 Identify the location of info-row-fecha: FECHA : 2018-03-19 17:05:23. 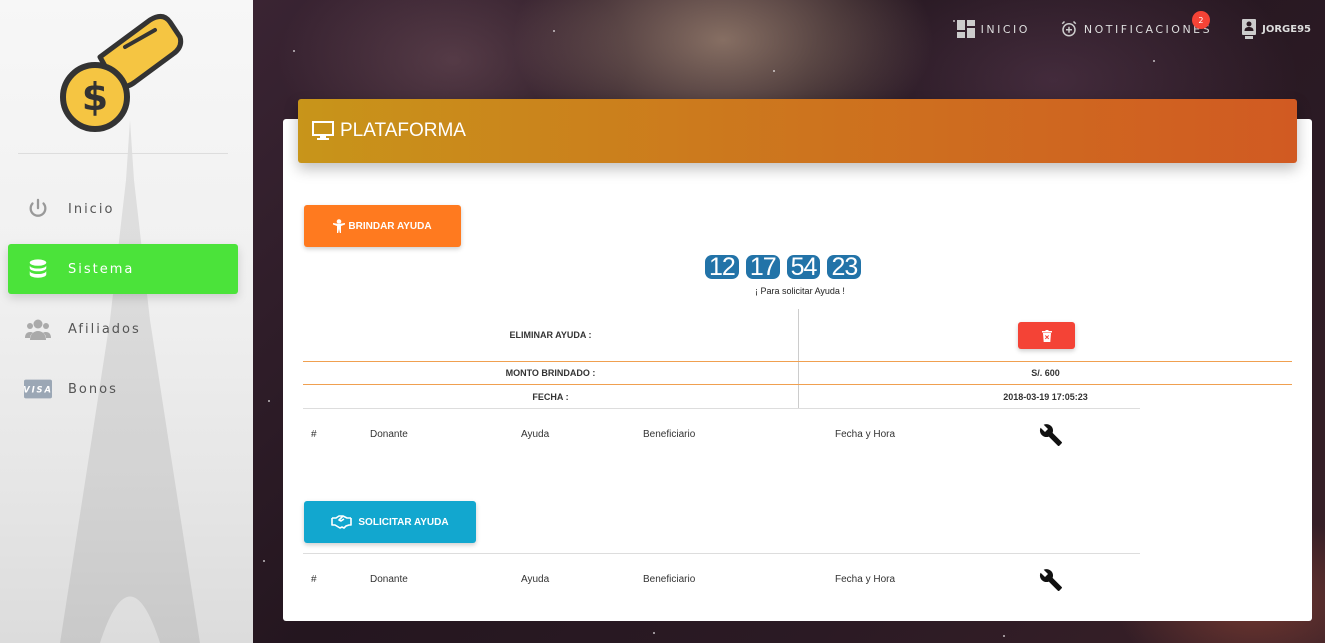
(797, 396).